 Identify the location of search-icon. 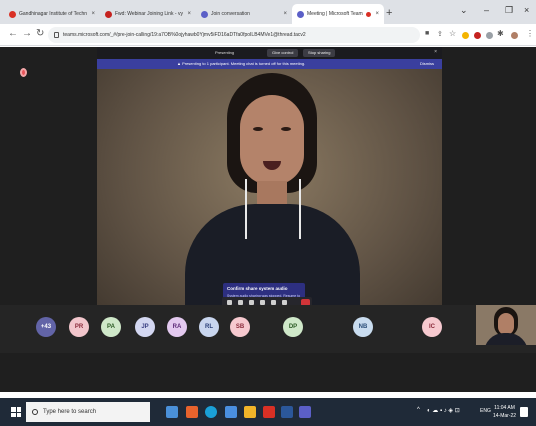
(35, 412).